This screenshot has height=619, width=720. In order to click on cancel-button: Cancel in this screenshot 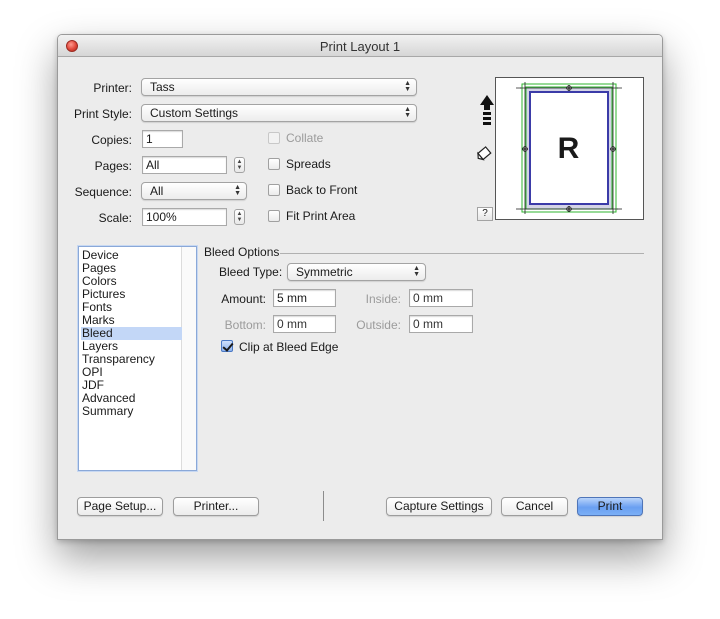, I will do `click(534, 506)`.